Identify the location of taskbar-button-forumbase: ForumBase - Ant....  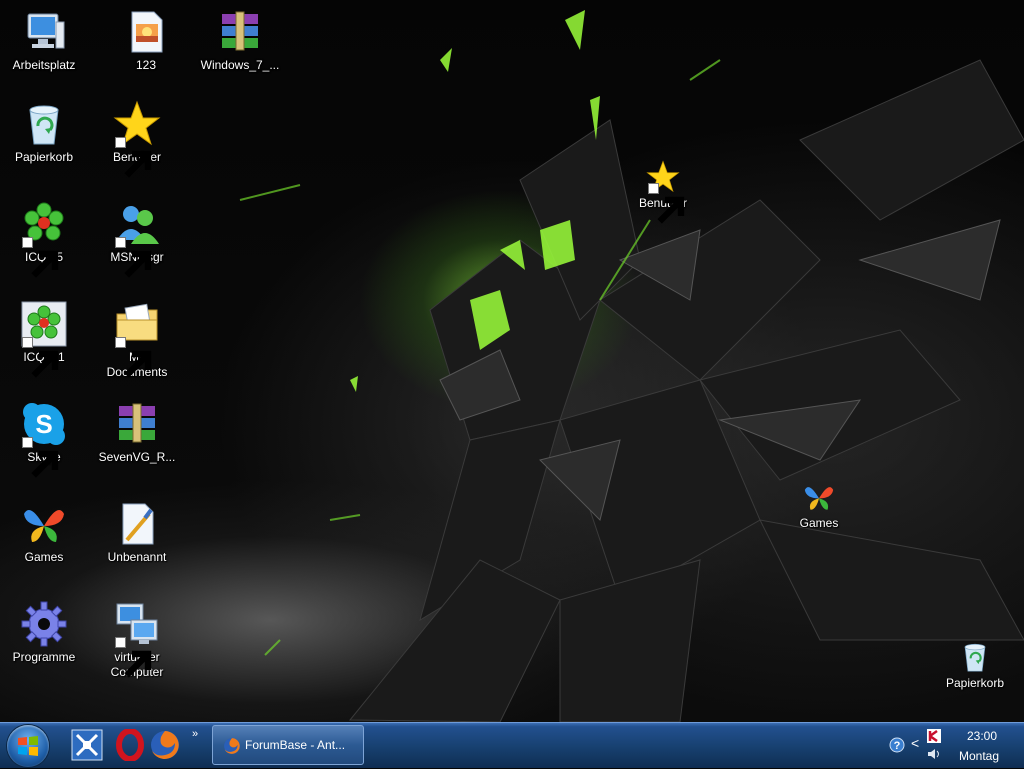
(288, 745).